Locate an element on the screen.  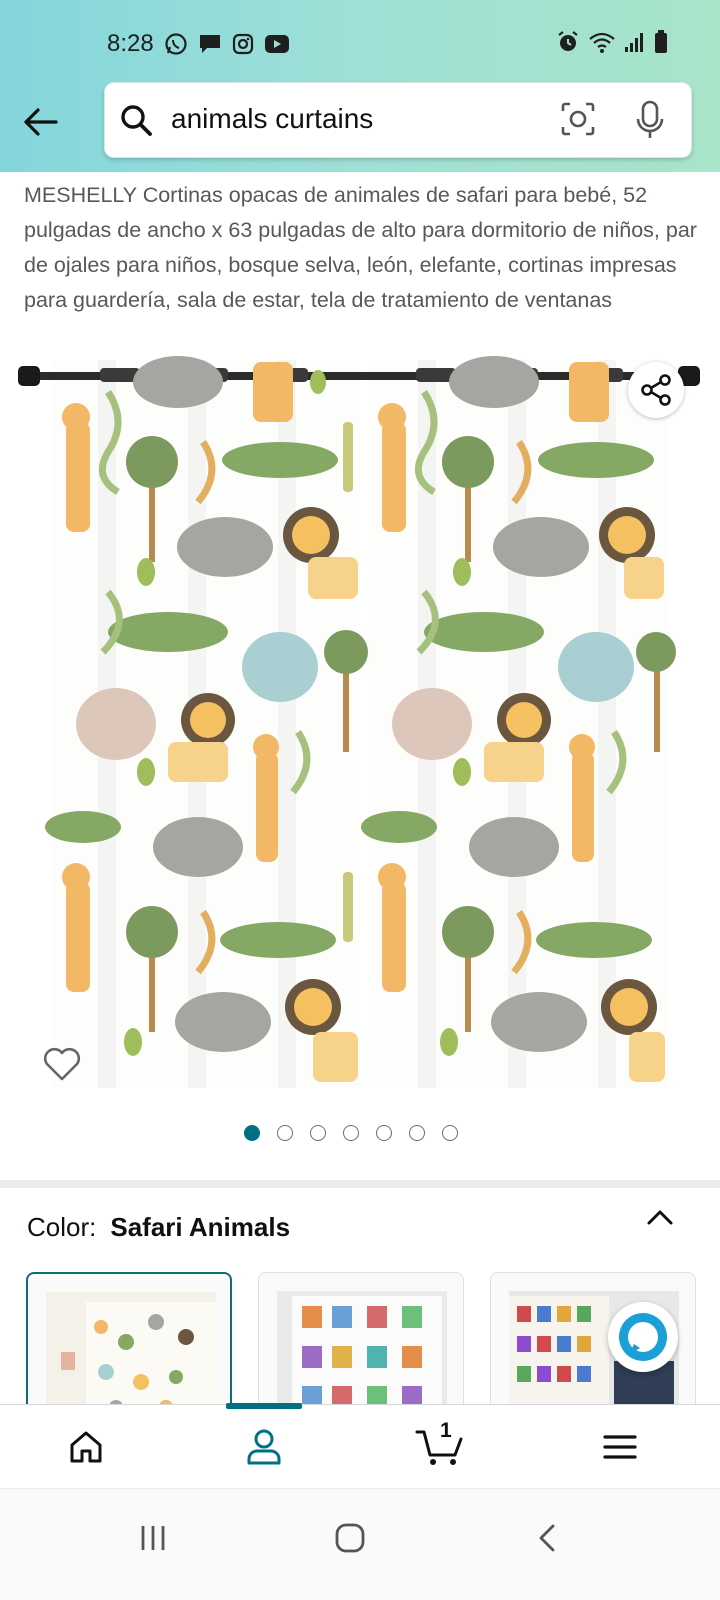
message-icon is located at coordinates (210, 44).